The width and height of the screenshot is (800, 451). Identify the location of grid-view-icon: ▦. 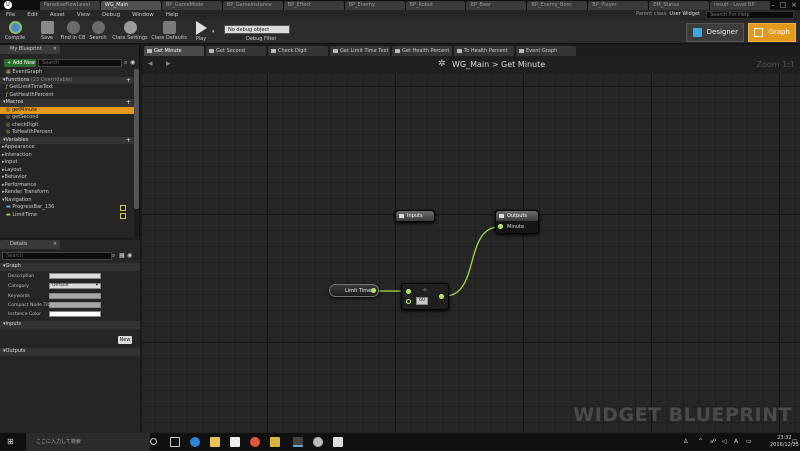
(122, 255).